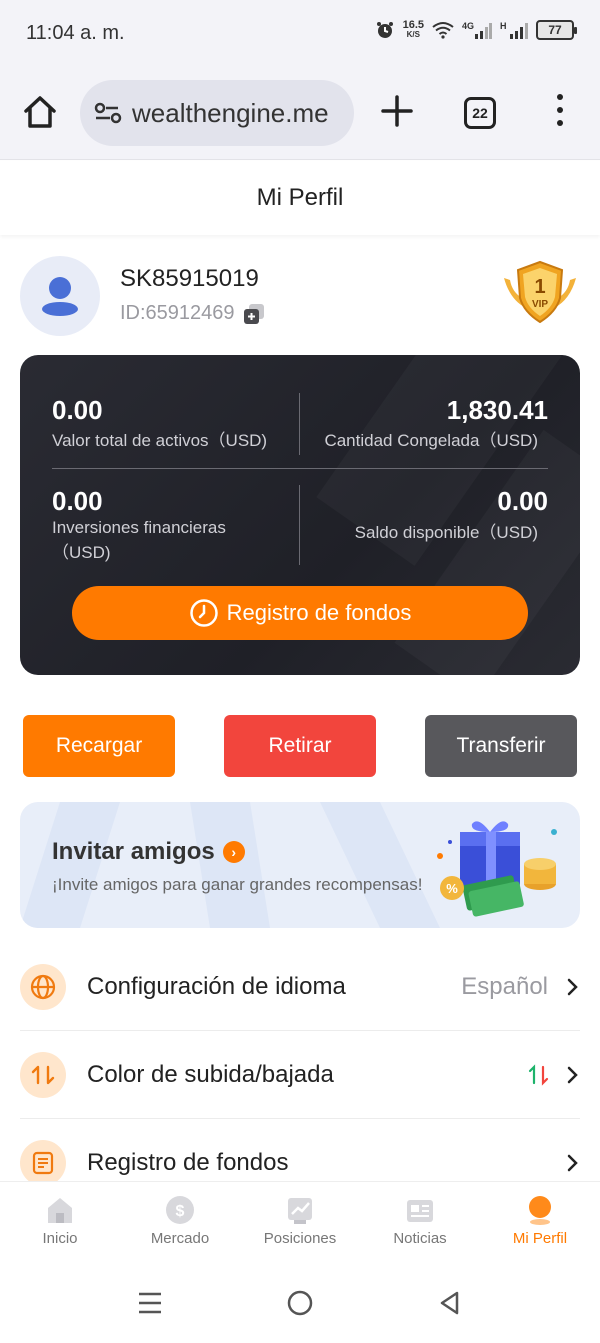  I want to click on investments-unit: （USD), so click(81, 552).